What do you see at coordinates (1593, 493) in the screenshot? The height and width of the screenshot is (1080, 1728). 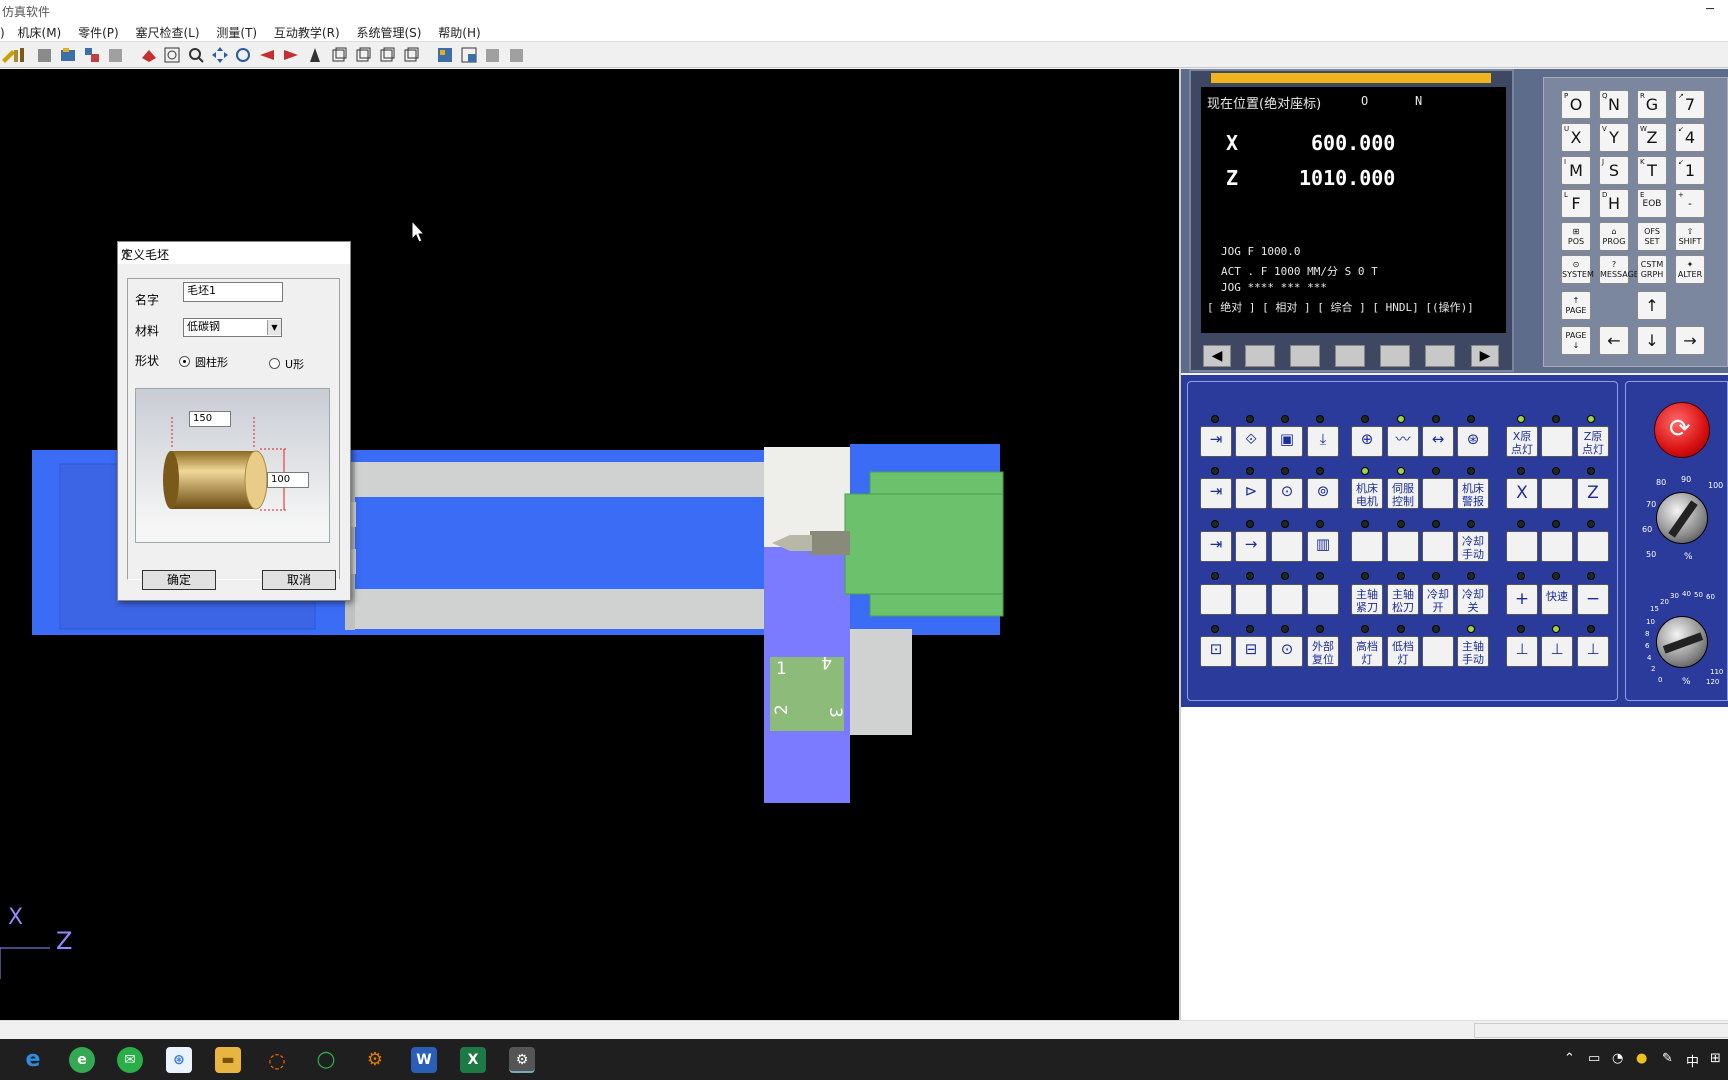 I see `z-axis-button: Z` at bounding box center [1593, 493].